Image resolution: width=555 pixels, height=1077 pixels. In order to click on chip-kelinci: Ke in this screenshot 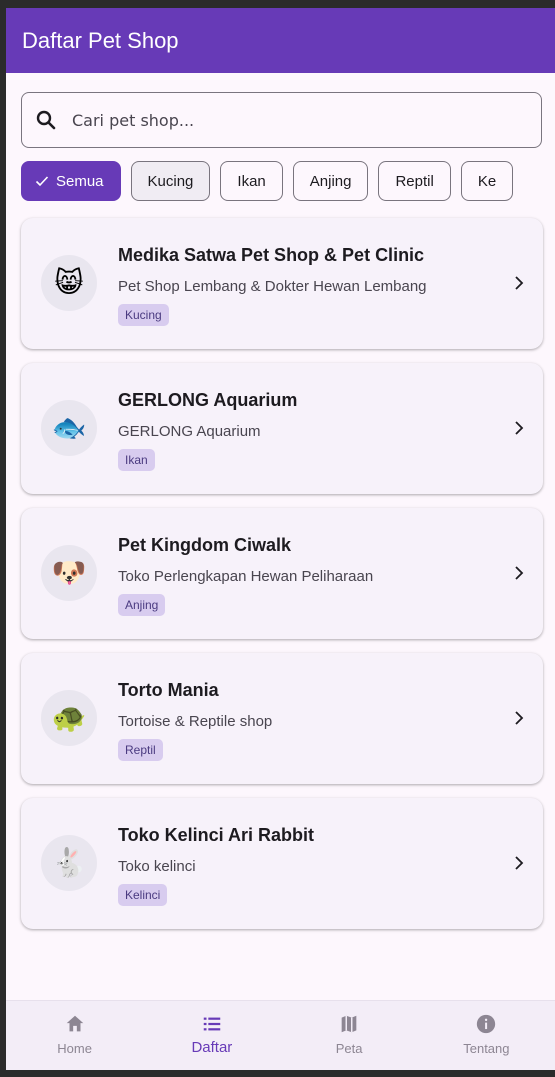, I will do `click(487, 181)`.